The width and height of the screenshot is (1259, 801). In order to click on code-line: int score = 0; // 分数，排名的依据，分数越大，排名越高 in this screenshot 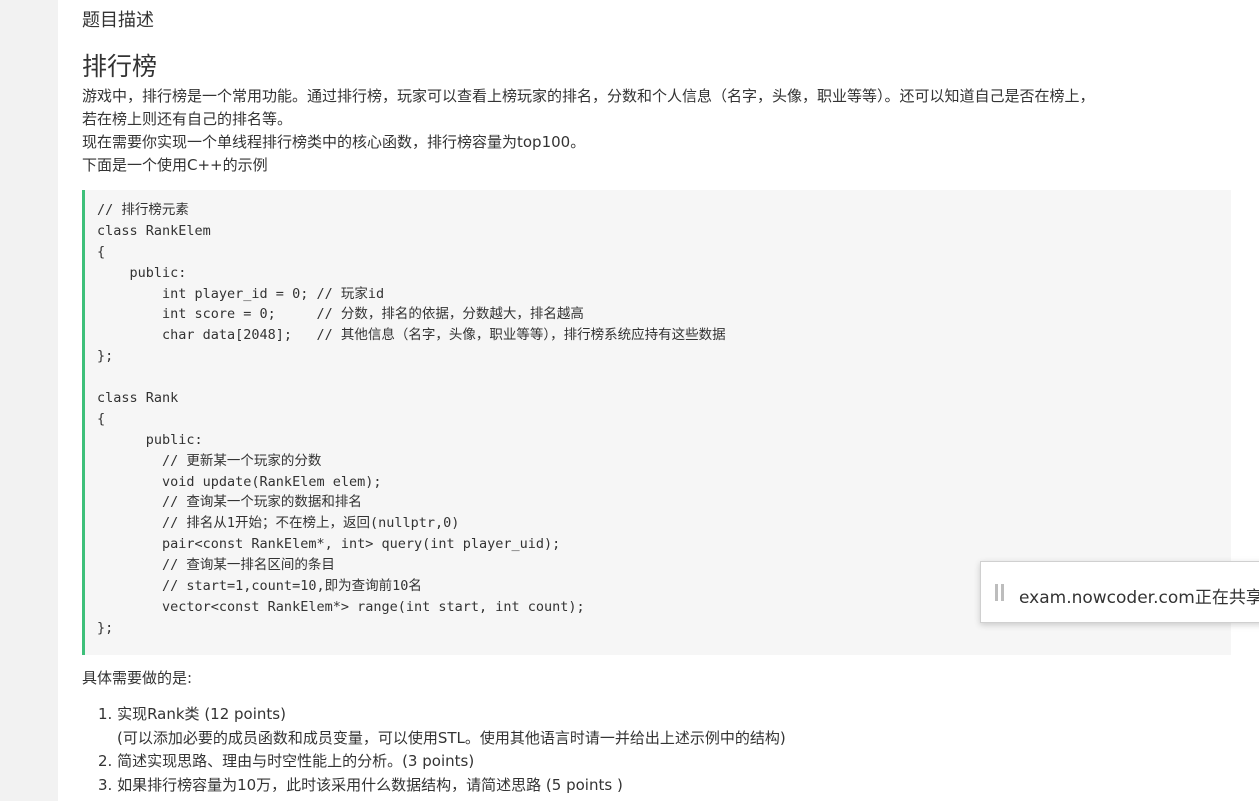, I will do `click(340, 314)`.